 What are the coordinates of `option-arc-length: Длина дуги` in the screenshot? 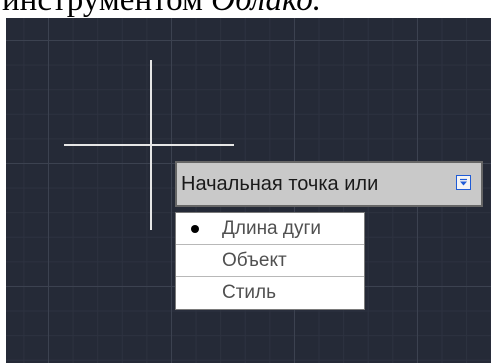 It's located at (270, 229).